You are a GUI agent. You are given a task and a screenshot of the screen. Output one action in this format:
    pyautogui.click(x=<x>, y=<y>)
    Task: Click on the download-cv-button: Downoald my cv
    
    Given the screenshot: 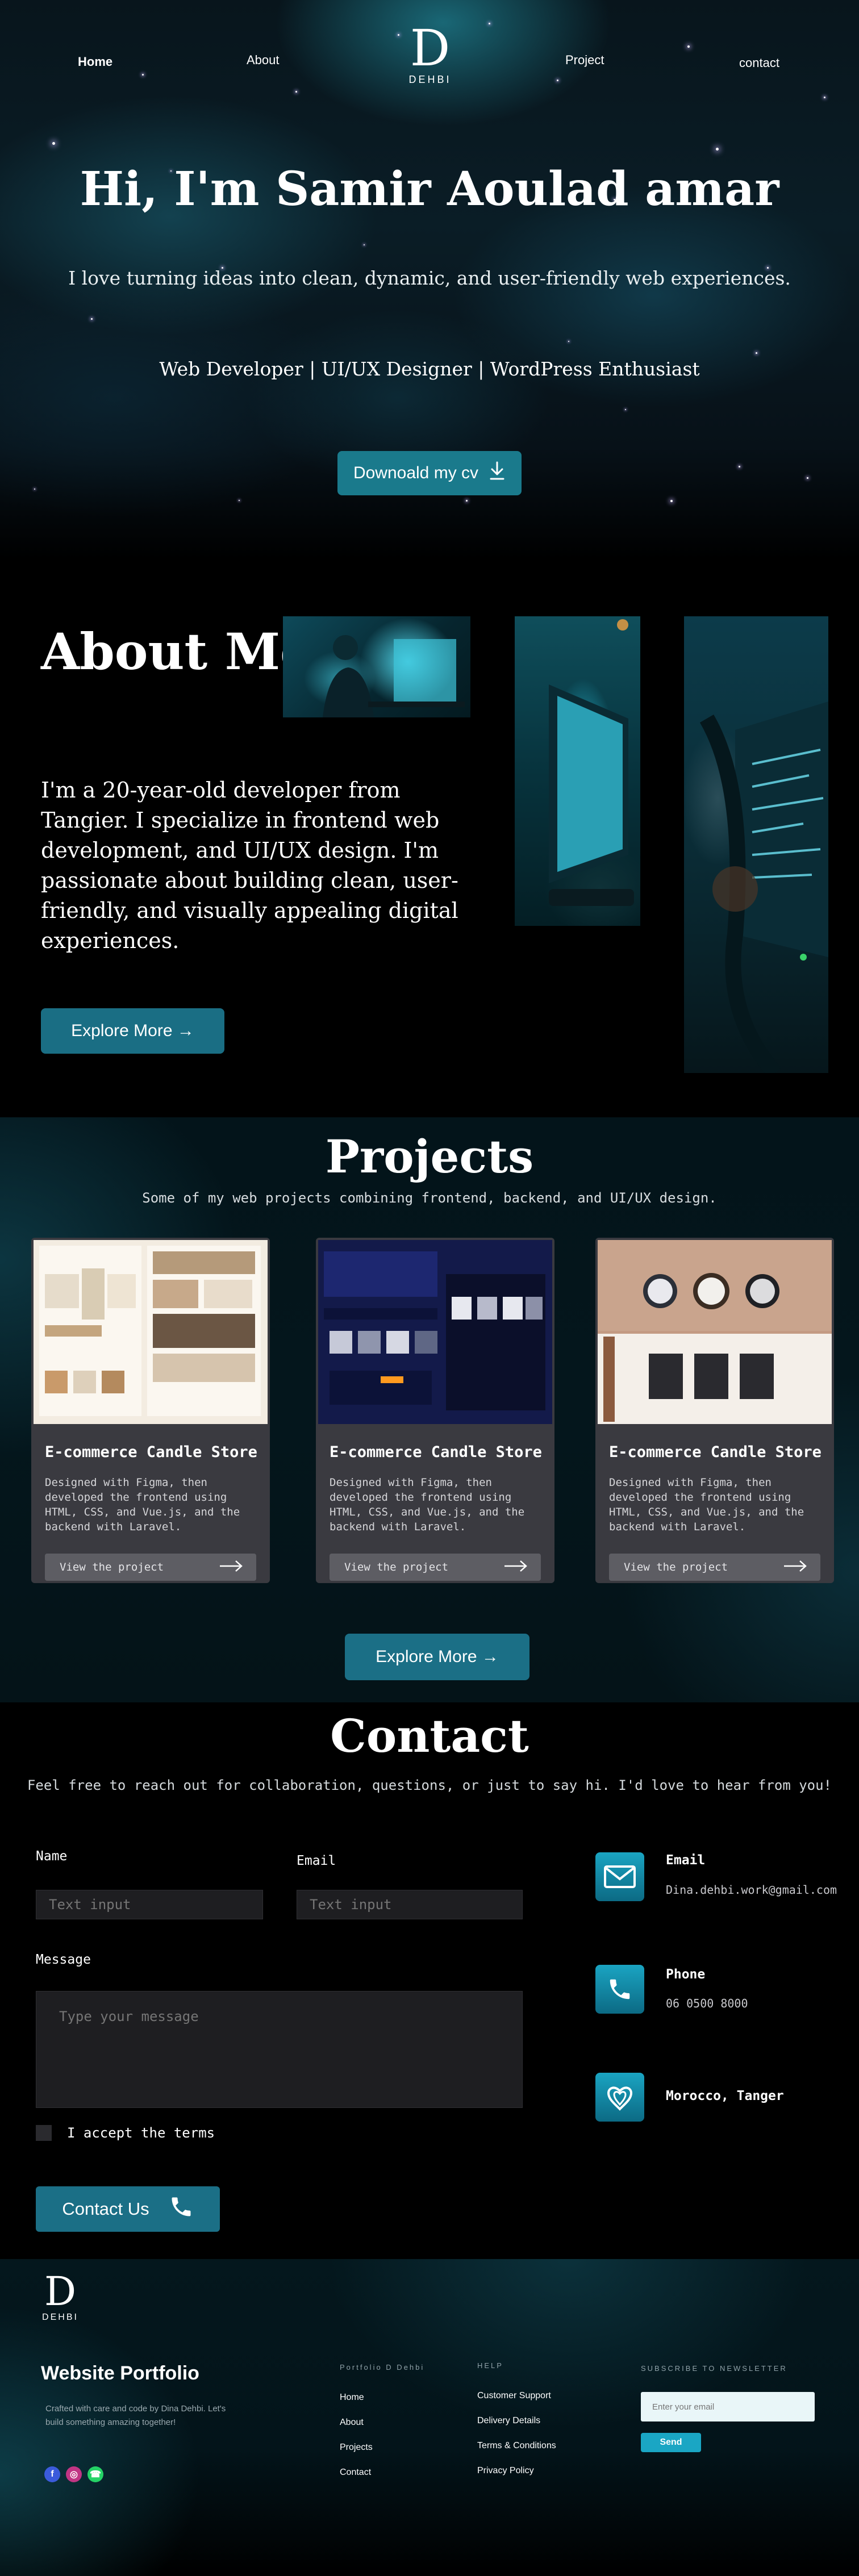 What is the action you would take?
    pyautogui.click(x=429, y=473)
    